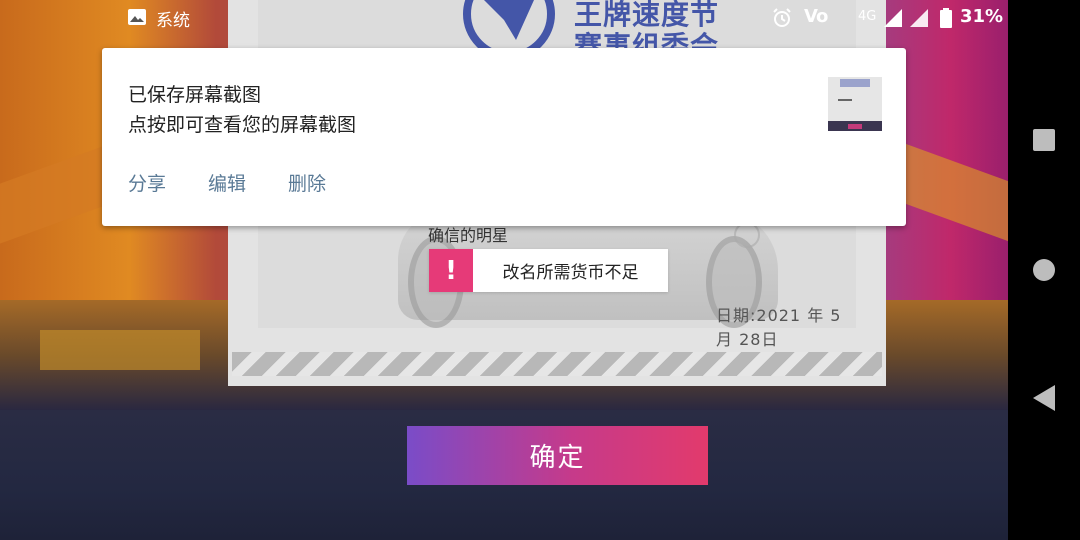  I want to click on back-button, so click(1044, 398).